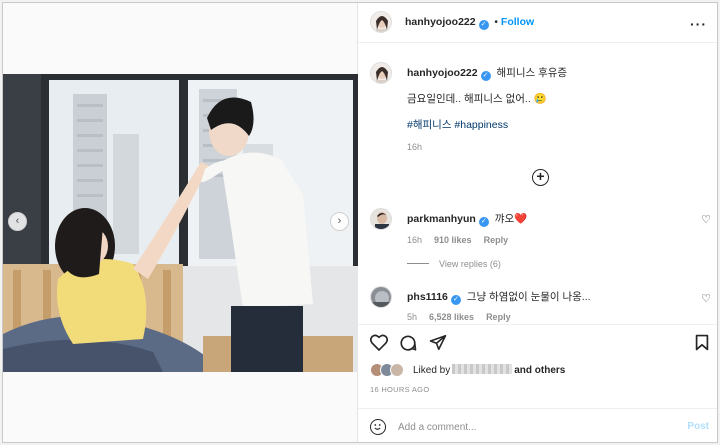  I want to click on comment-meta: 16h 910 likes Reply, so click(463, 240).